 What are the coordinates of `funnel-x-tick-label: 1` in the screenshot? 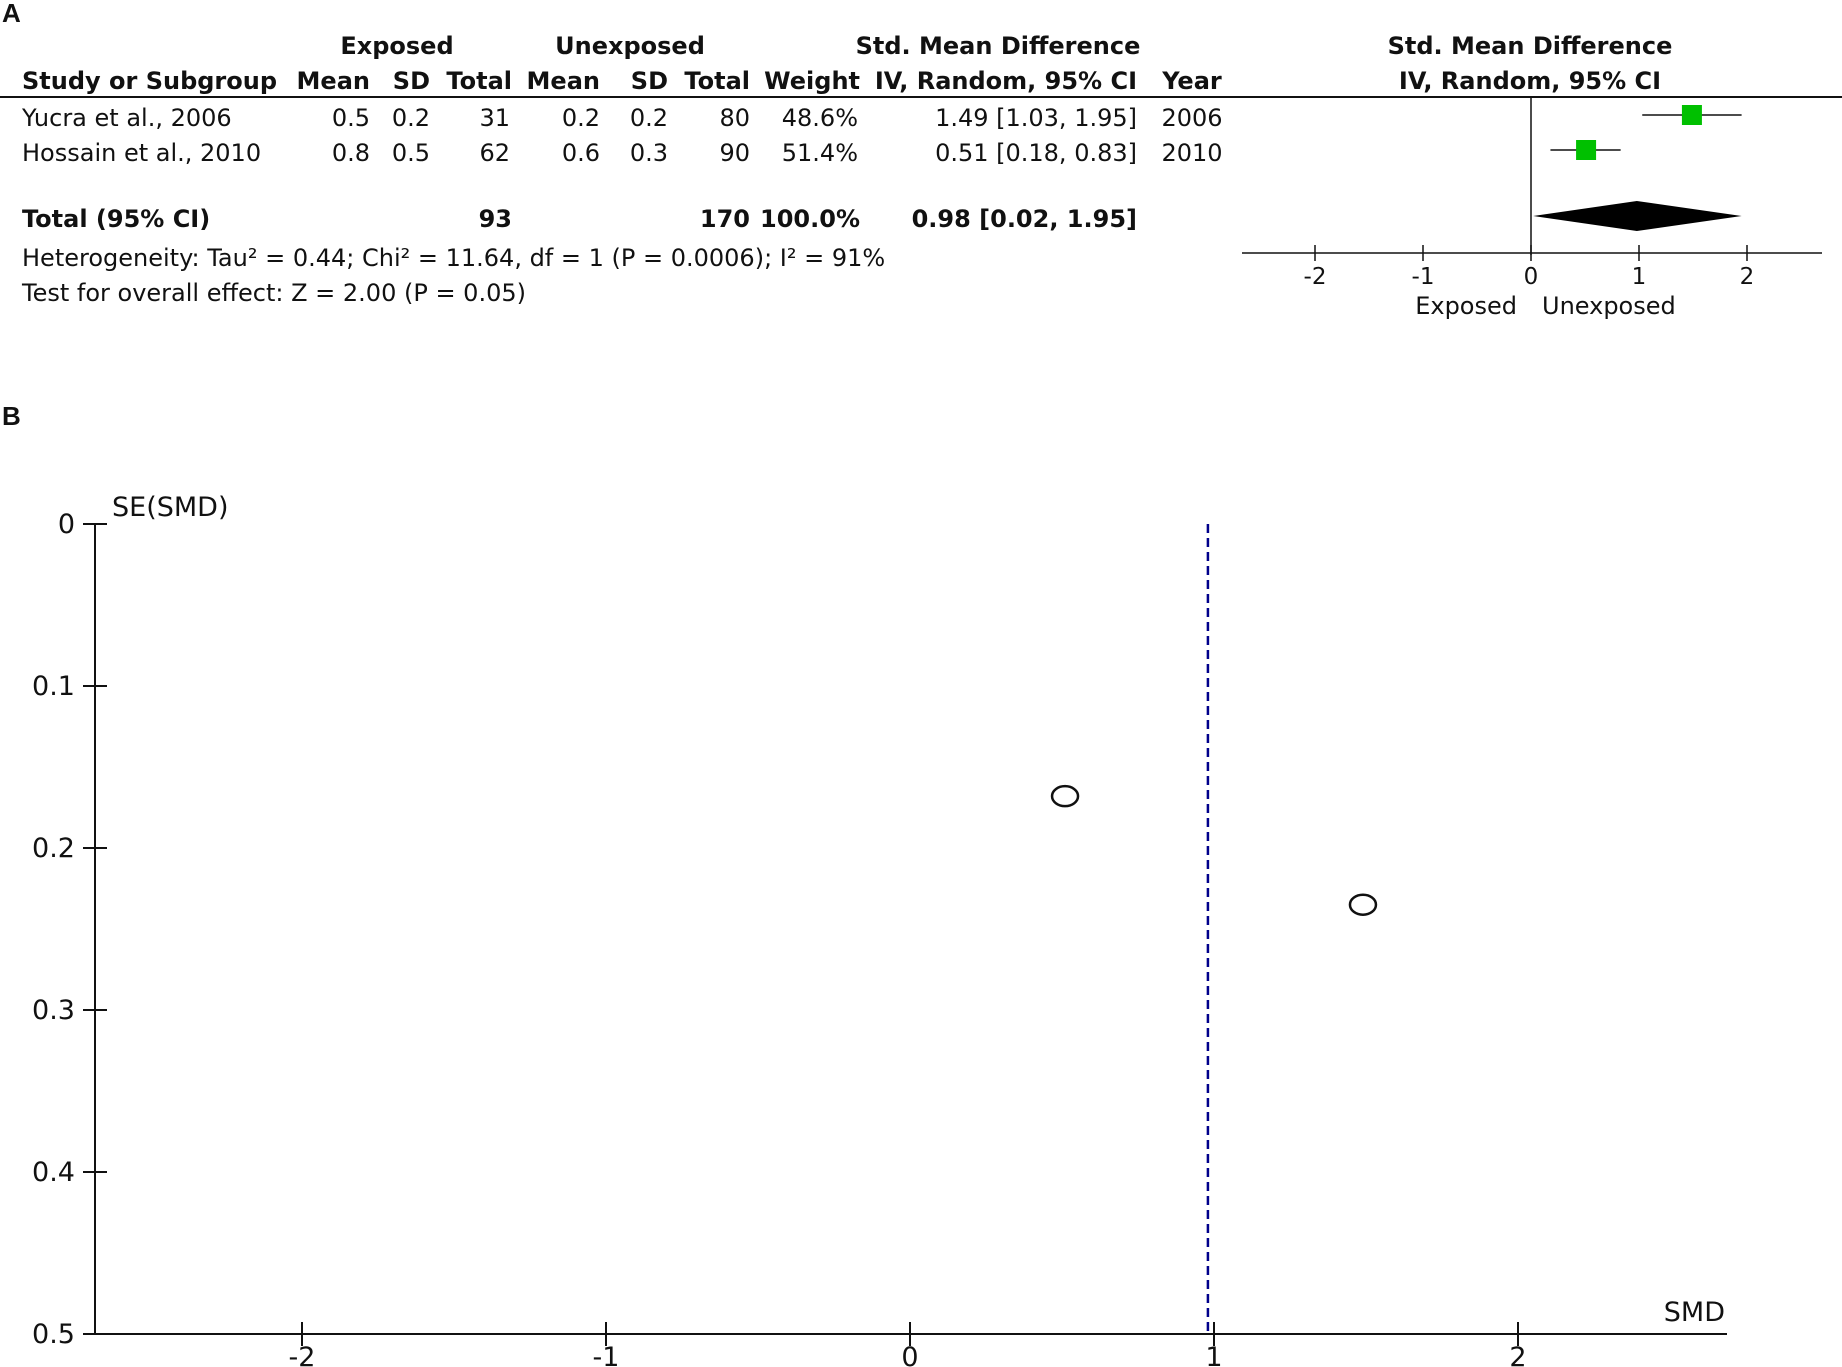 It's located at (1213, 1354).